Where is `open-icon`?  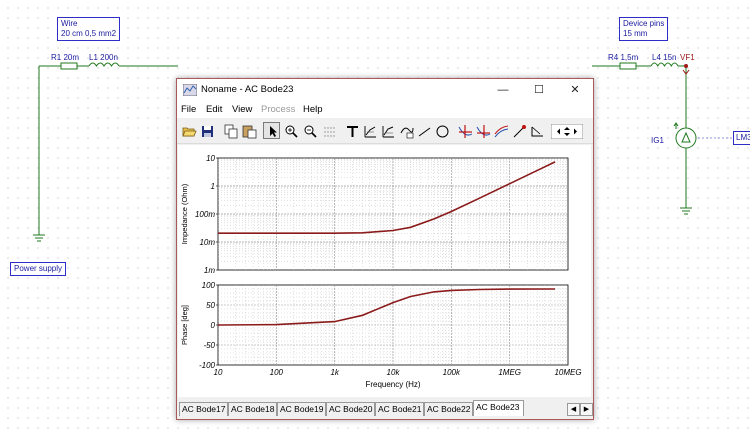
open-icon is located at coordinates (188, 130).